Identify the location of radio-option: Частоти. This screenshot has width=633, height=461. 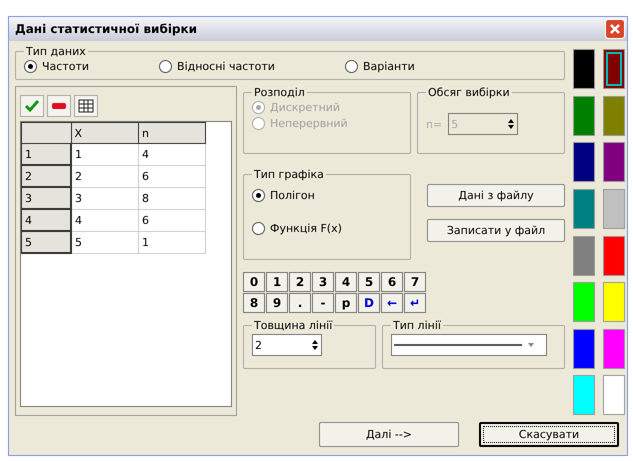
(57, 66).